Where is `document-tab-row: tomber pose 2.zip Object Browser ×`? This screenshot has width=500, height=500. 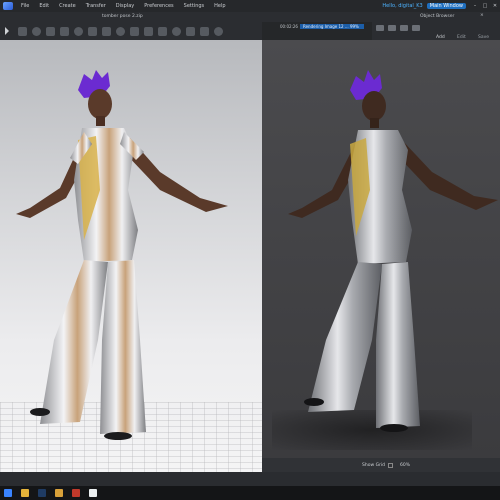 document-tab-row: tomber pose 2.zip Object Browser × is located at coordinates (250, 17).